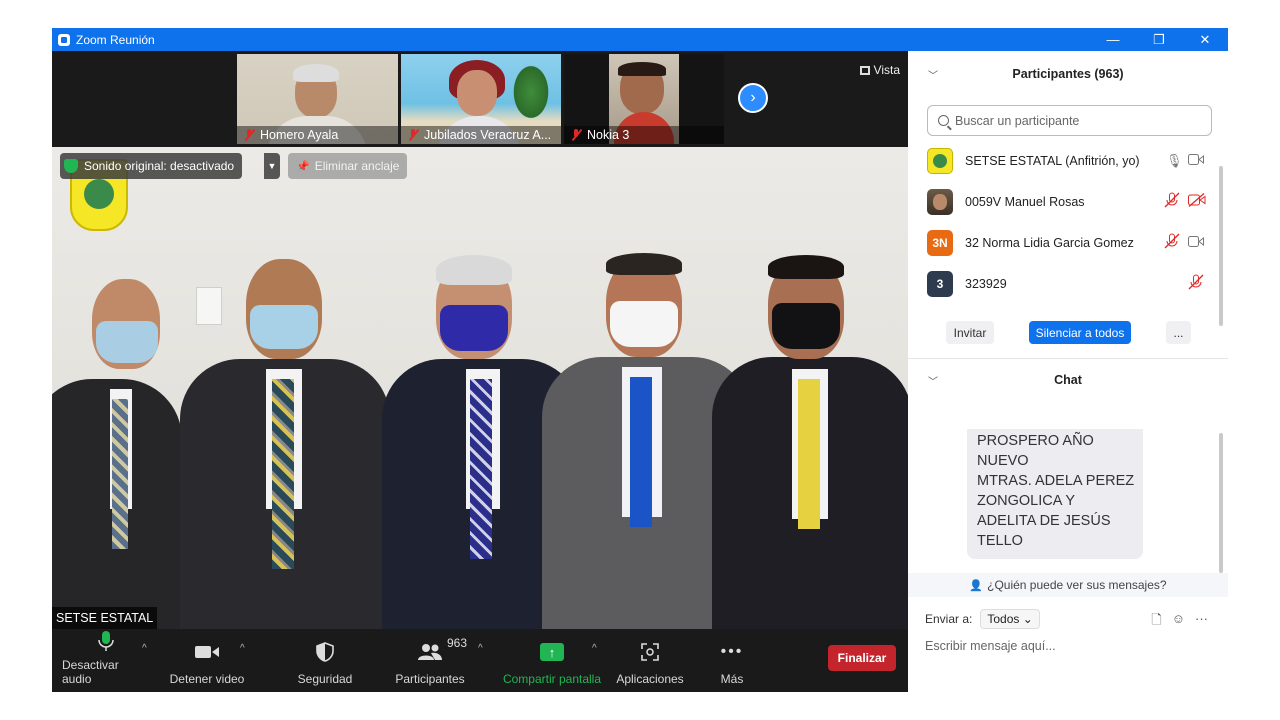  What do you see at coordinates (552, 652) in the screenshot?
I see `share-screen-icon: ↑` at bounding box center [552, 652].